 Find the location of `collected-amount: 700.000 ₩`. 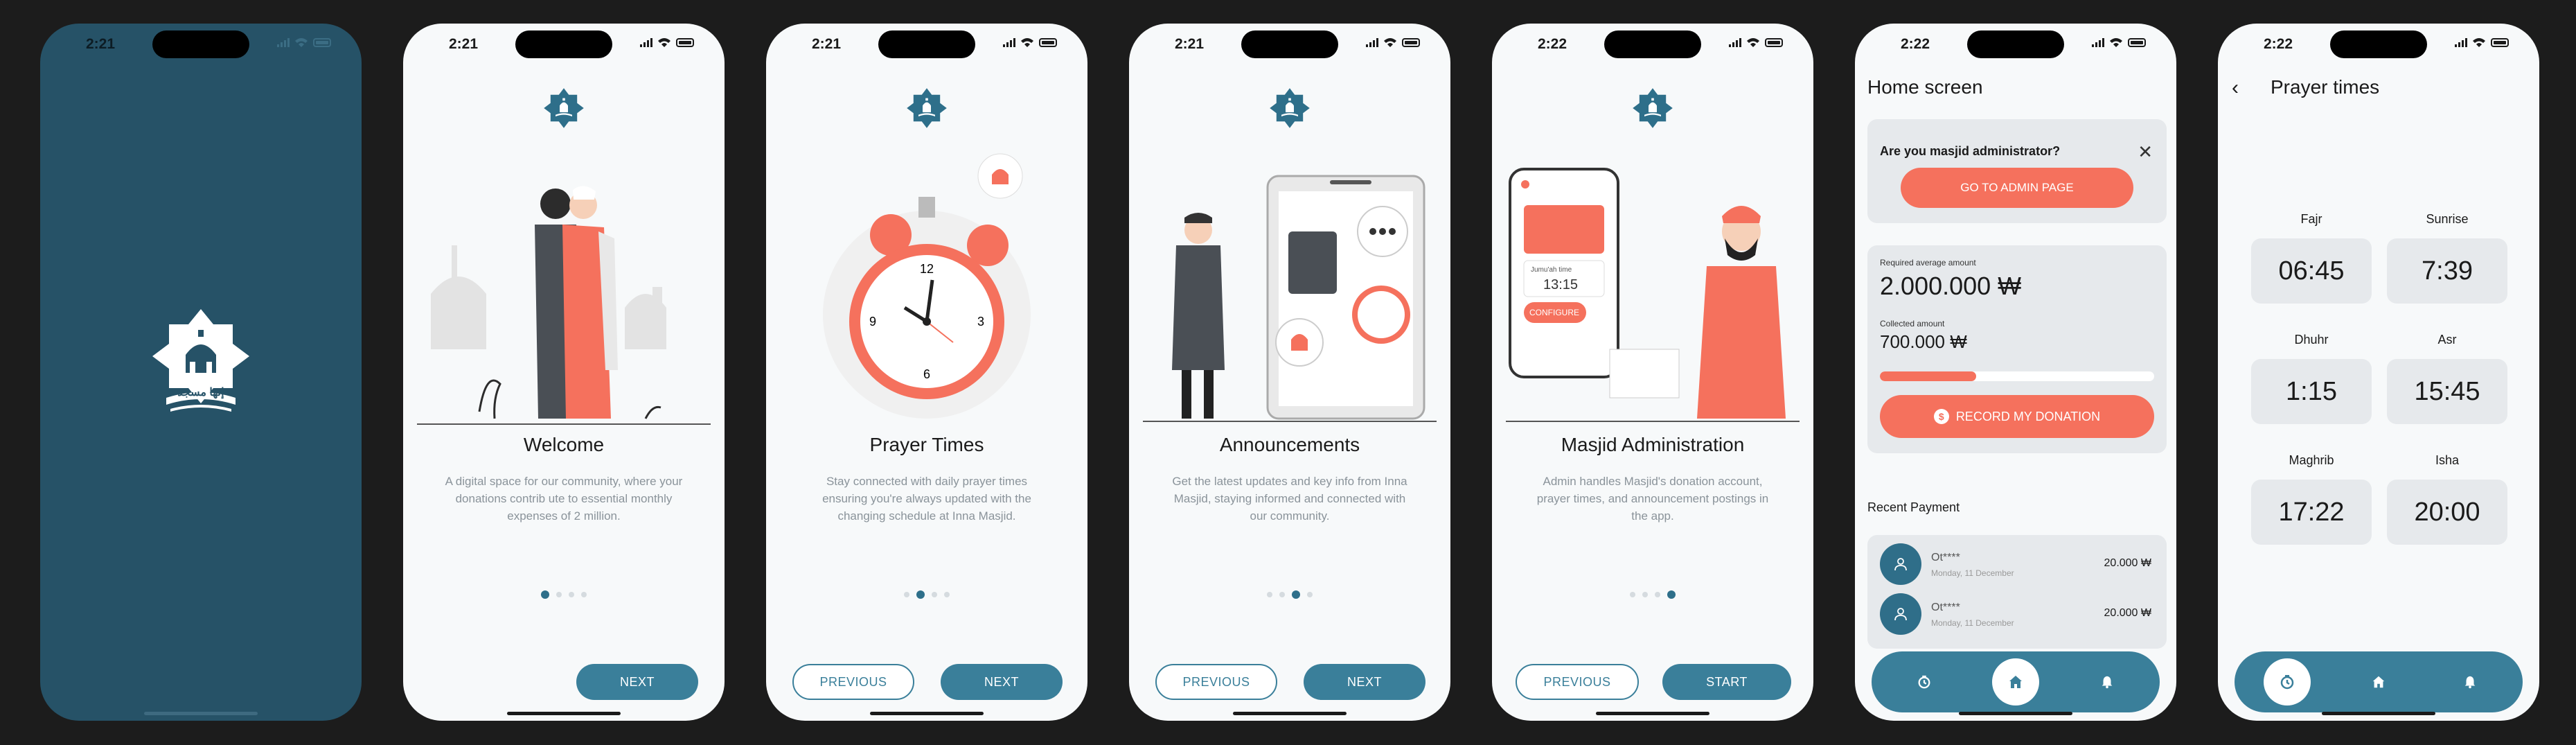

collected-amount: 700.000 ₩ is located at coordinates (1923, 341).